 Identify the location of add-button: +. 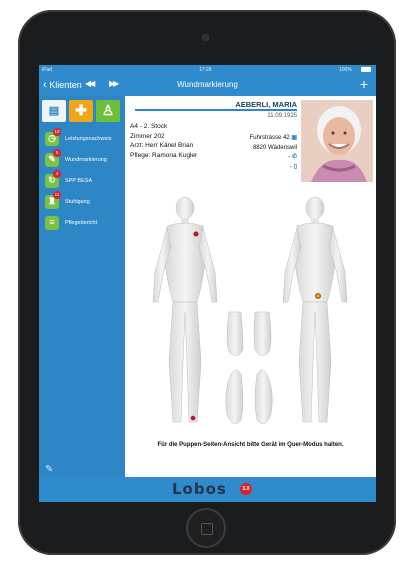
(364, 84).